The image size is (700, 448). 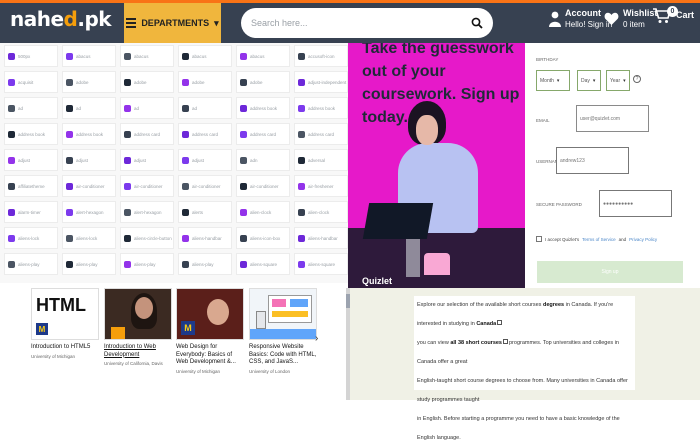 What do you see at coordinates (205, 212) in the screenshot?
I see `icon-grid-item: alerts` at bounding box center [205, 212].